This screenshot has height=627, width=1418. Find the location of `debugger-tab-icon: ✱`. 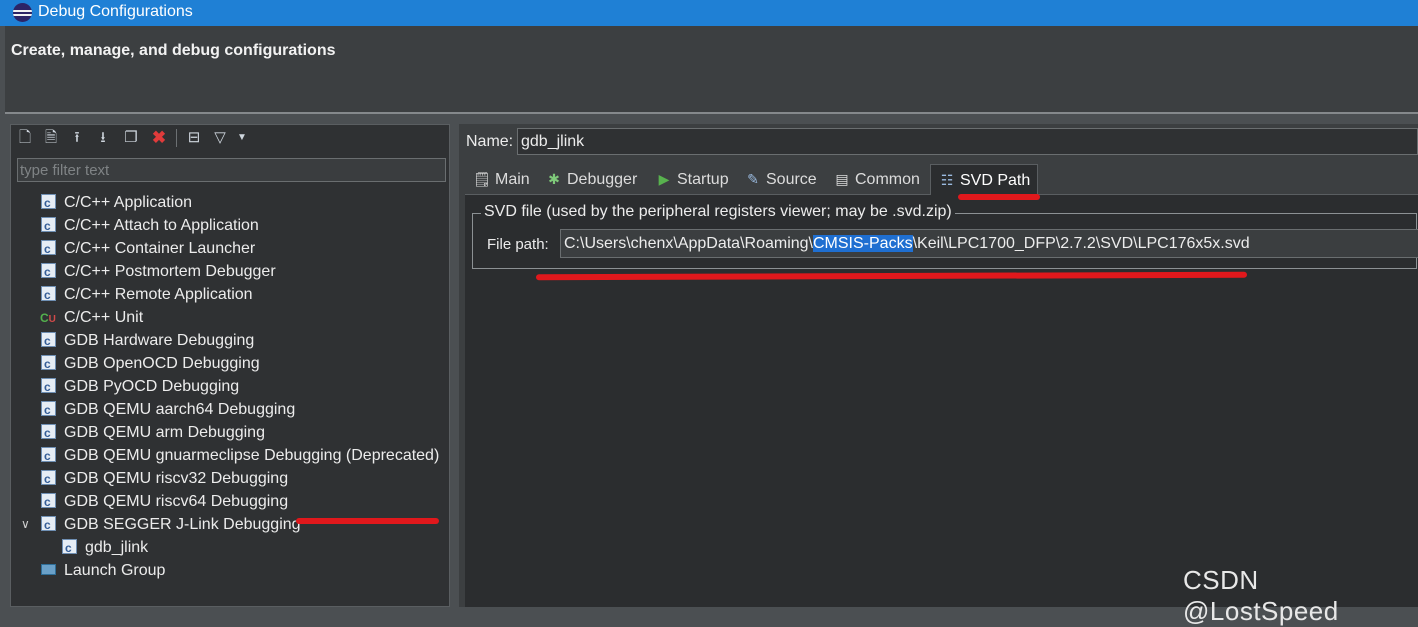

debugger-tab-icon: ✱ is located at coordinates (554, 179).